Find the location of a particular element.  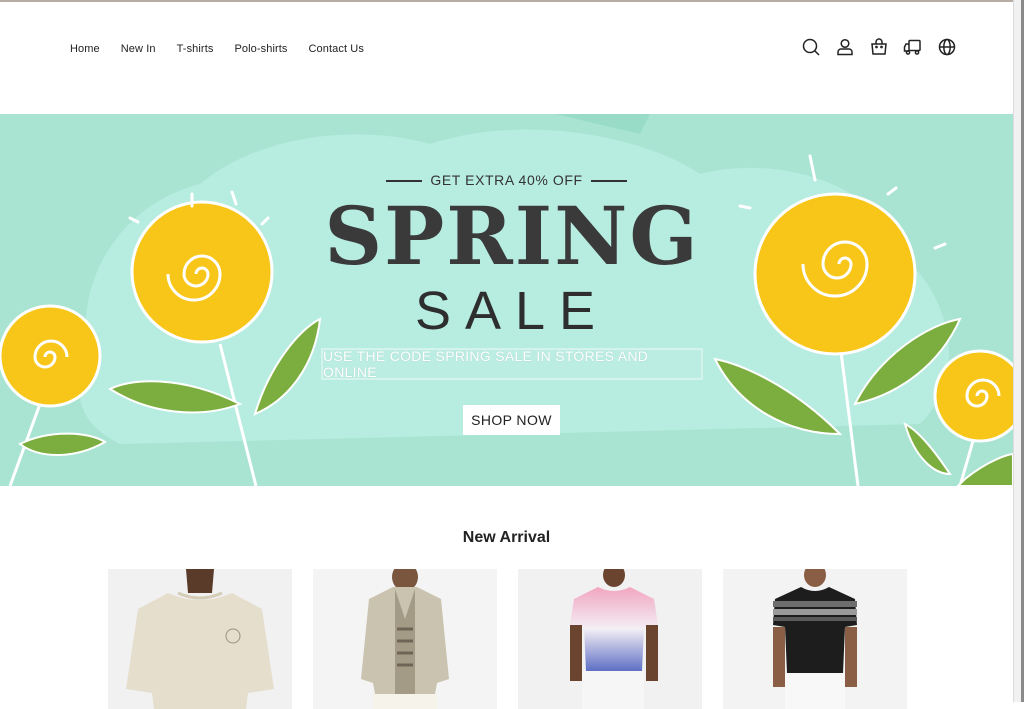

section-title-new-arrival: New Arrival is located at coordinates (506, 537).